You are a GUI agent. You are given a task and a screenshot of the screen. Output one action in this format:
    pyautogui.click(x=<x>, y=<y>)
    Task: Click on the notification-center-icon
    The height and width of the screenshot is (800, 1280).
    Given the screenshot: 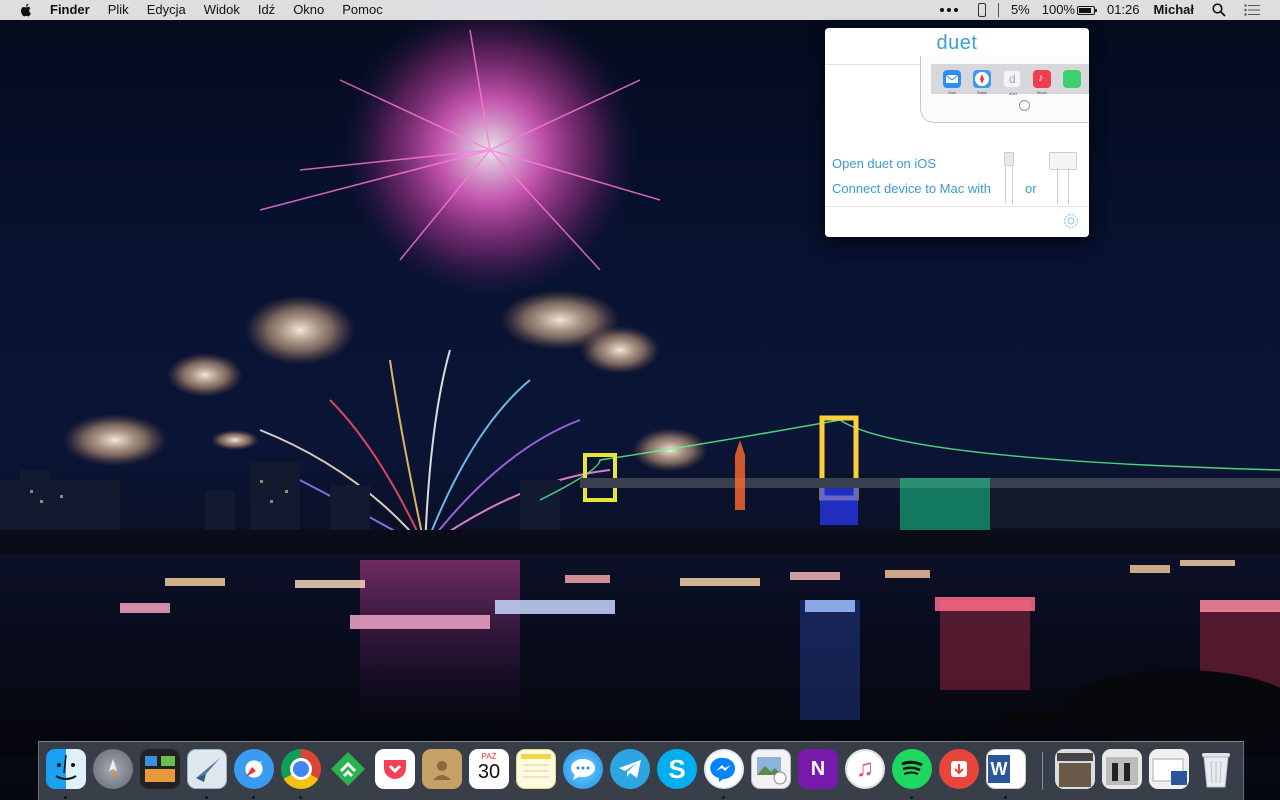 What is the action you would take?
    pyautogui.click(x=1252, y=10)
    